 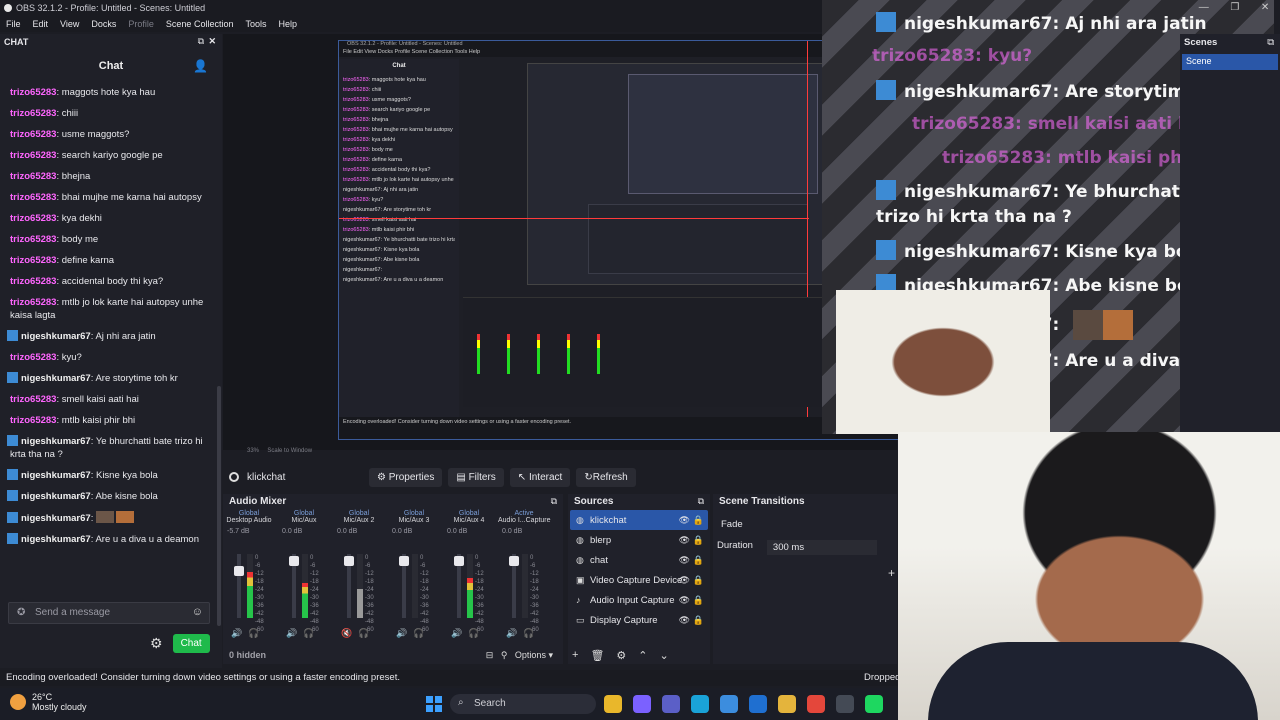 I want to click on interact-button: ↖ Interact, so click(x=540, y=477).